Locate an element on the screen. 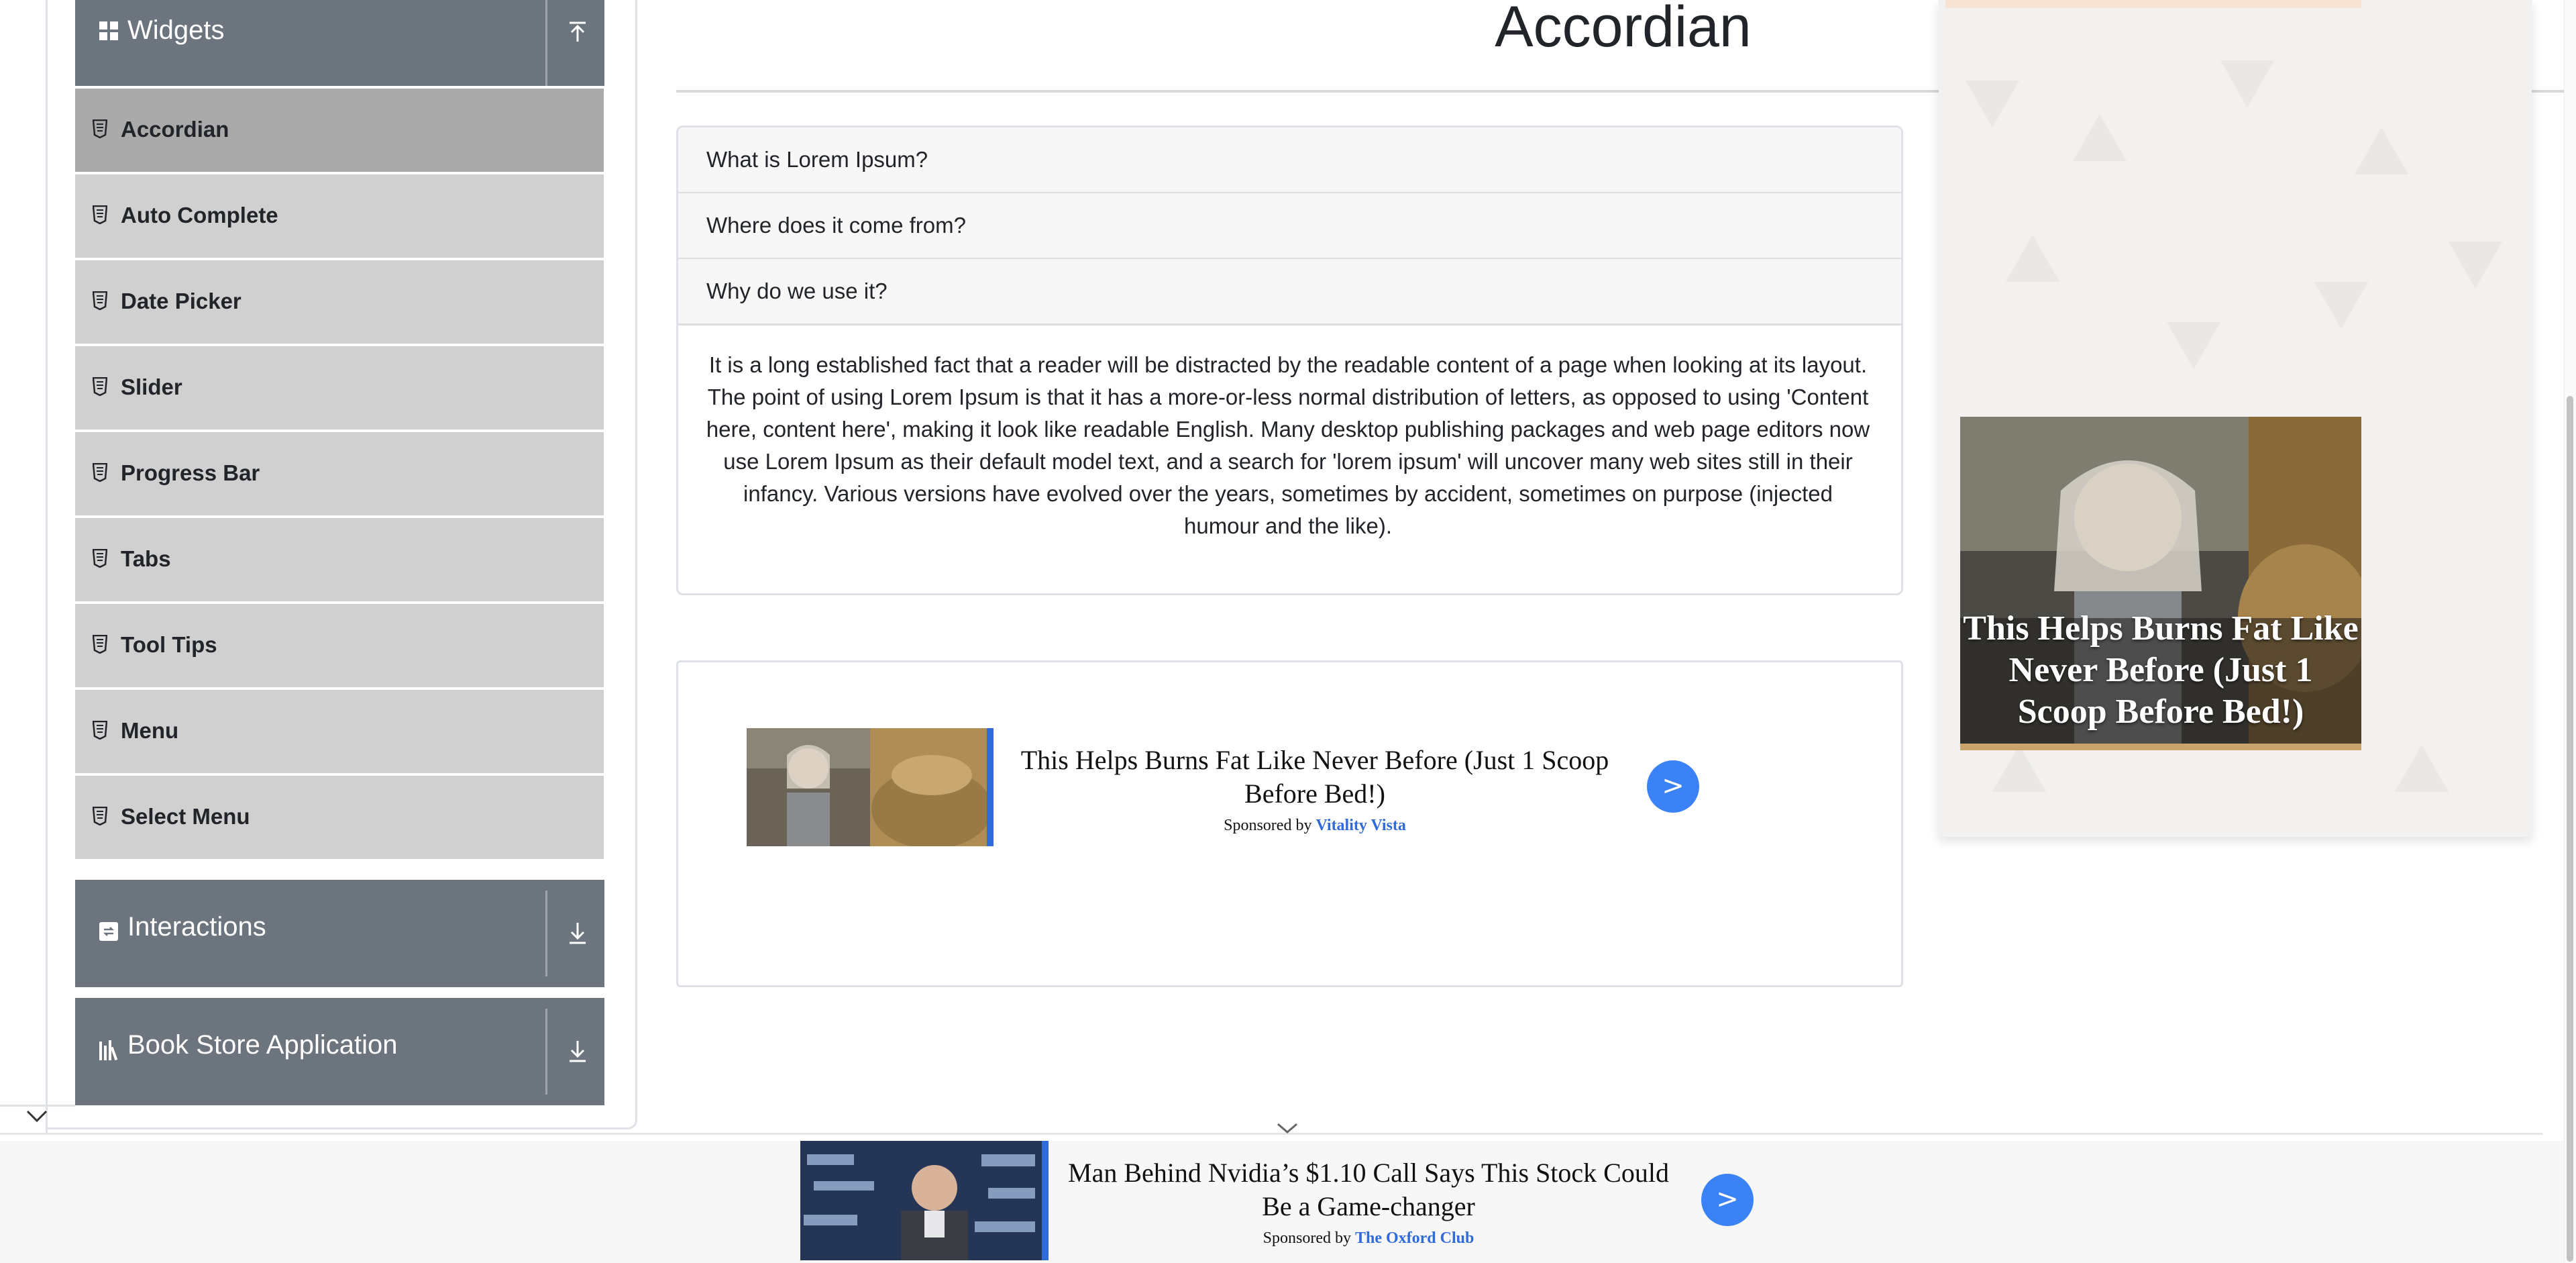  sidebar-item-label: Slider is located at coordinates (151, 386).